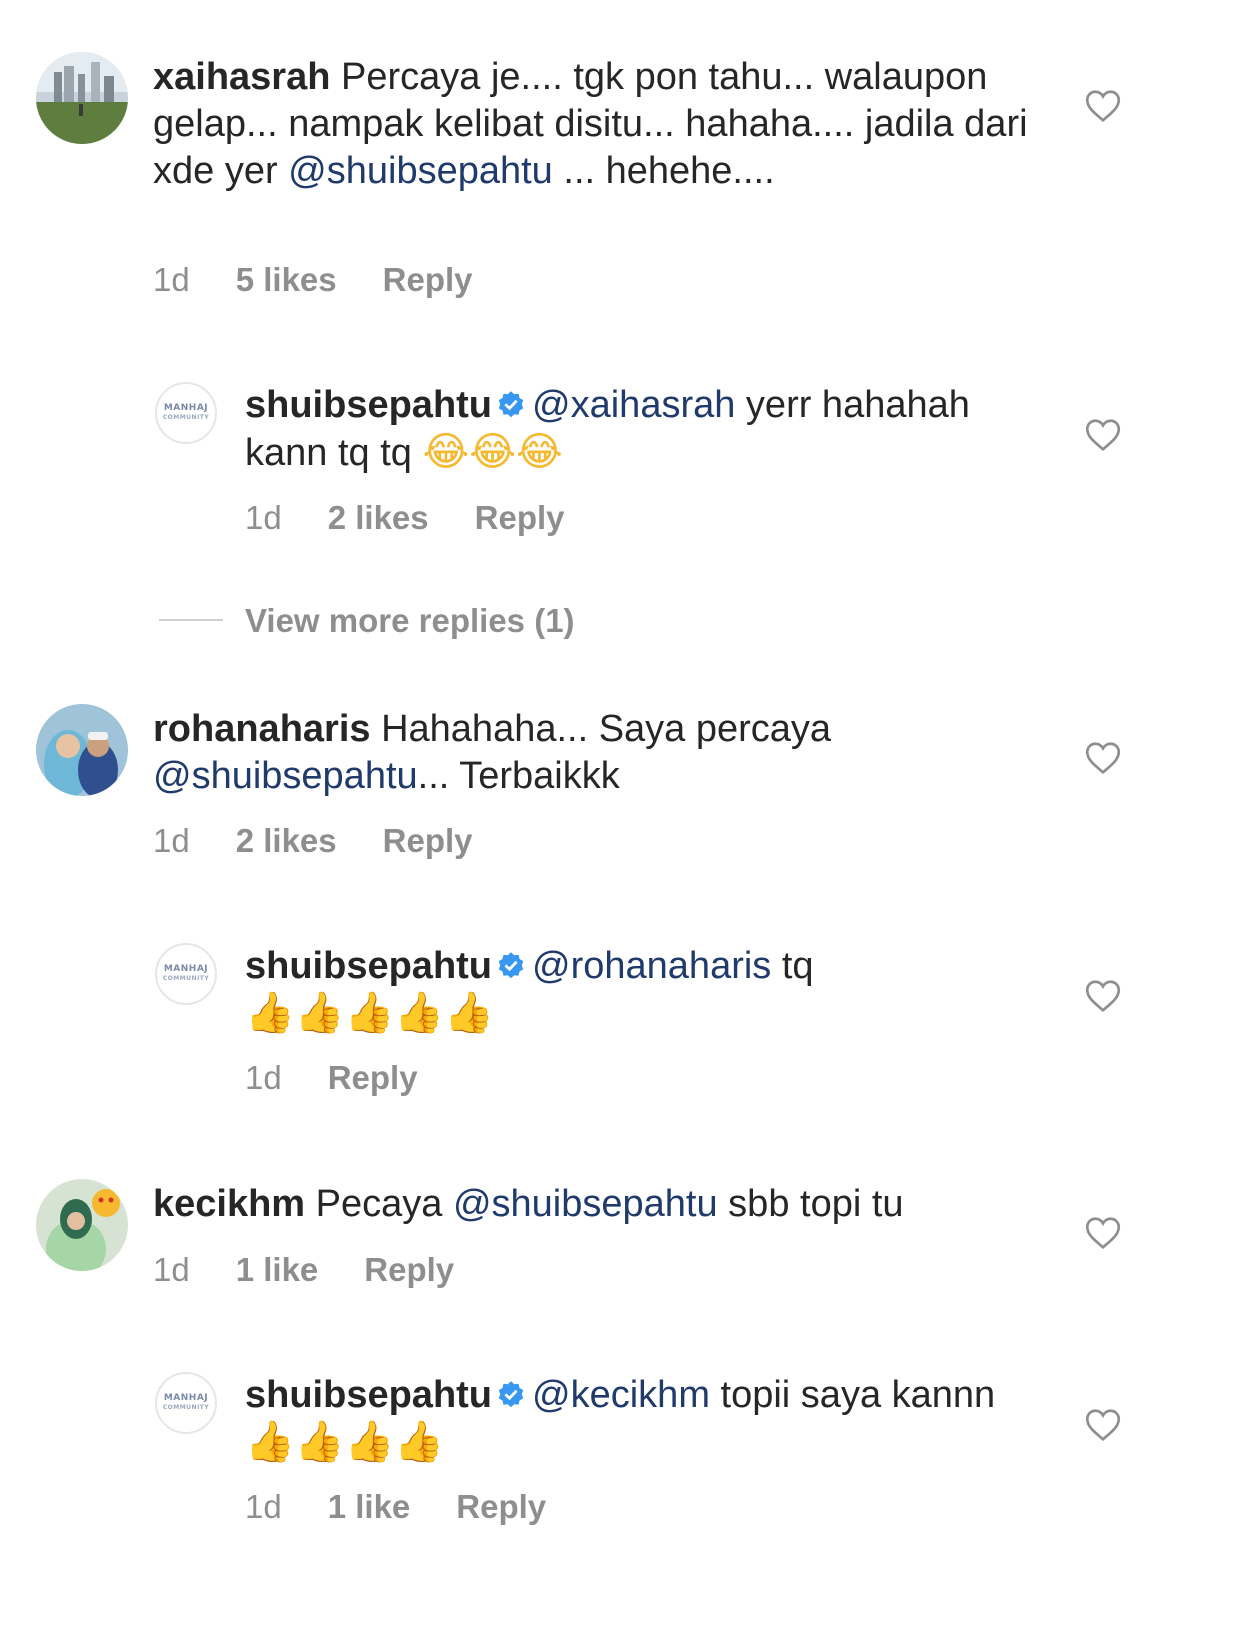 The image size is (1242, 1645). I want to click on likes-count: 5 likes, so click(286, 279).